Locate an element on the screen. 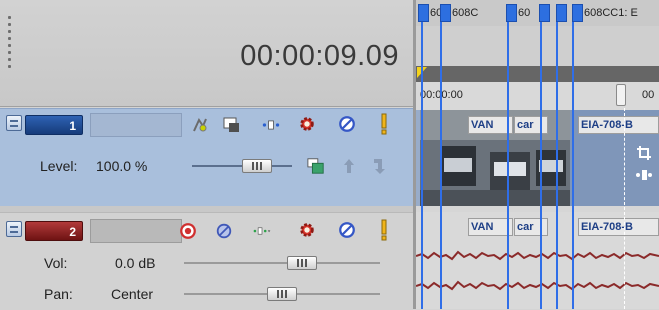 Image resolution: width=659 pixels, height=310 pixels. level-label: Level: is located at coordinates (59, 166).